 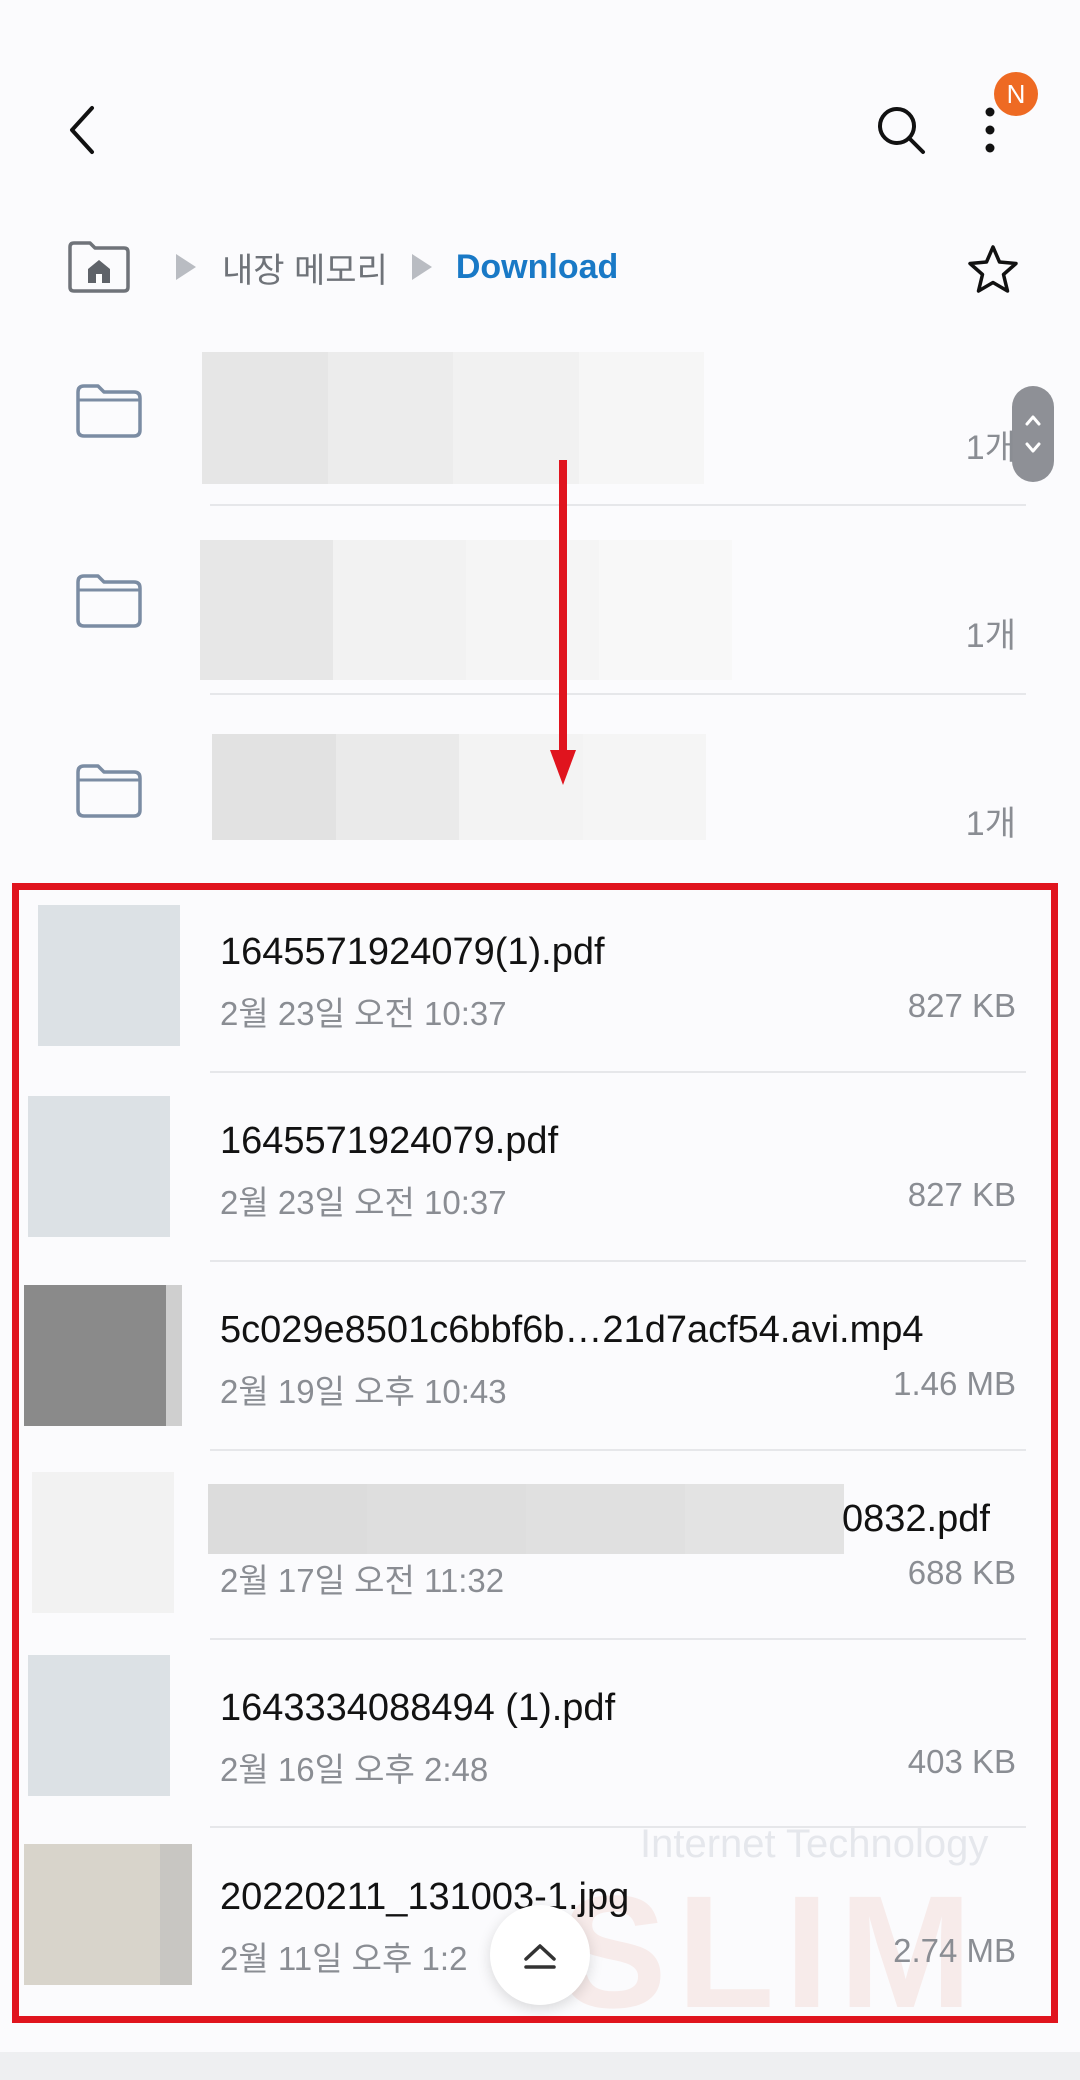 I want to click on breadcrumb-current-folder: Download, so click(x=537, y=267).